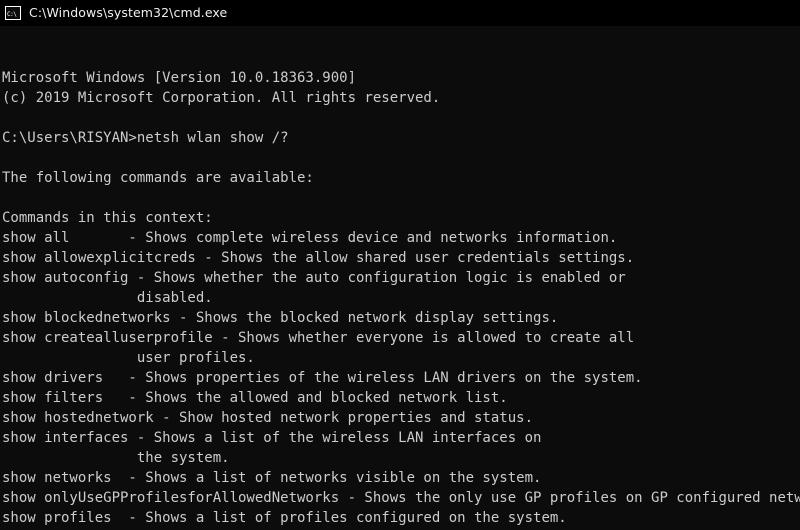 Image resolution: width=800 pixels, height=530 pixels. I want to click on cmd-icon: C:\, so click(13, 13).